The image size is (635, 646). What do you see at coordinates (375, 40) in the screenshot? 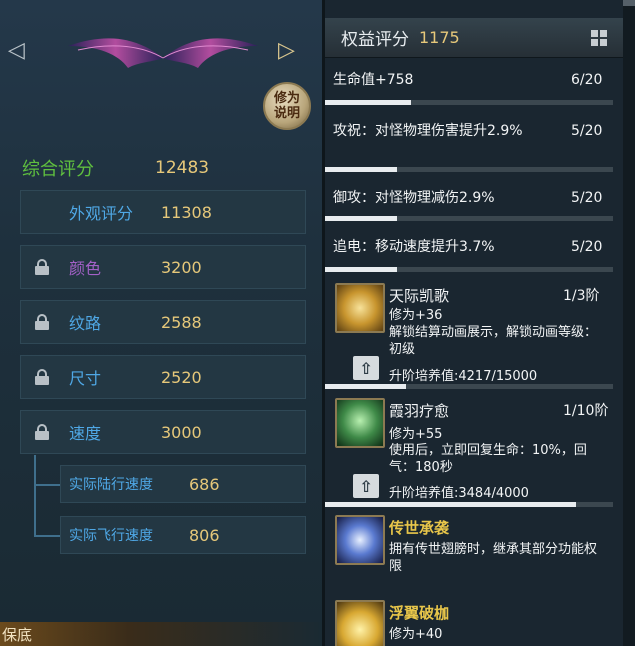
I see `benefits-title: 权益评分` at bounding box center [375, 40].